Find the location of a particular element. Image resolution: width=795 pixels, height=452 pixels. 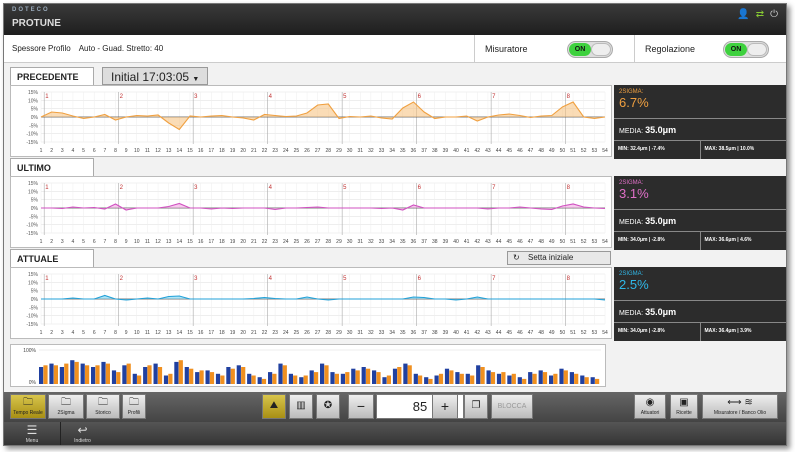

misuratore-banco-button: ⟷ ≋ Misuratore / Banco Olio is located at coordinates (740, 406).